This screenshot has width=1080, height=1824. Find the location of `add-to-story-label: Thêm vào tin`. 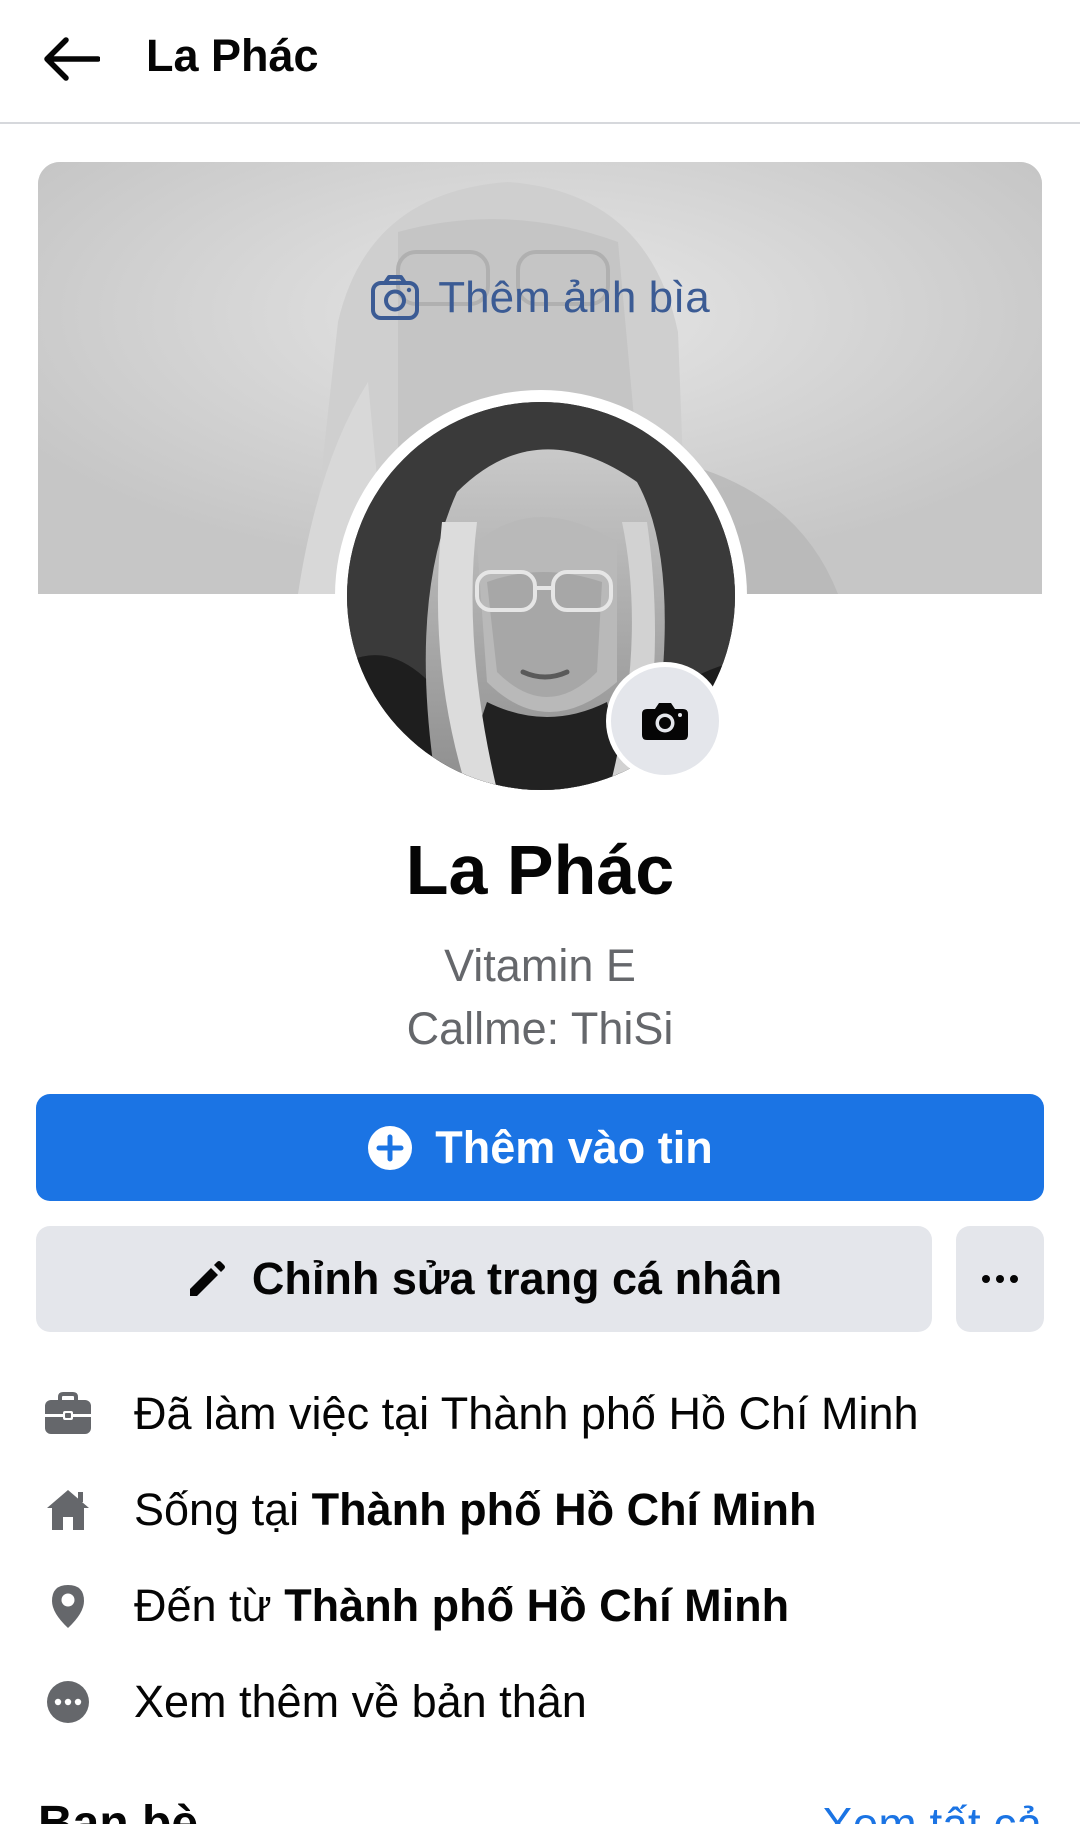

add-to-story-label: Thêm vào tin is located at coordinates (574, 1147).